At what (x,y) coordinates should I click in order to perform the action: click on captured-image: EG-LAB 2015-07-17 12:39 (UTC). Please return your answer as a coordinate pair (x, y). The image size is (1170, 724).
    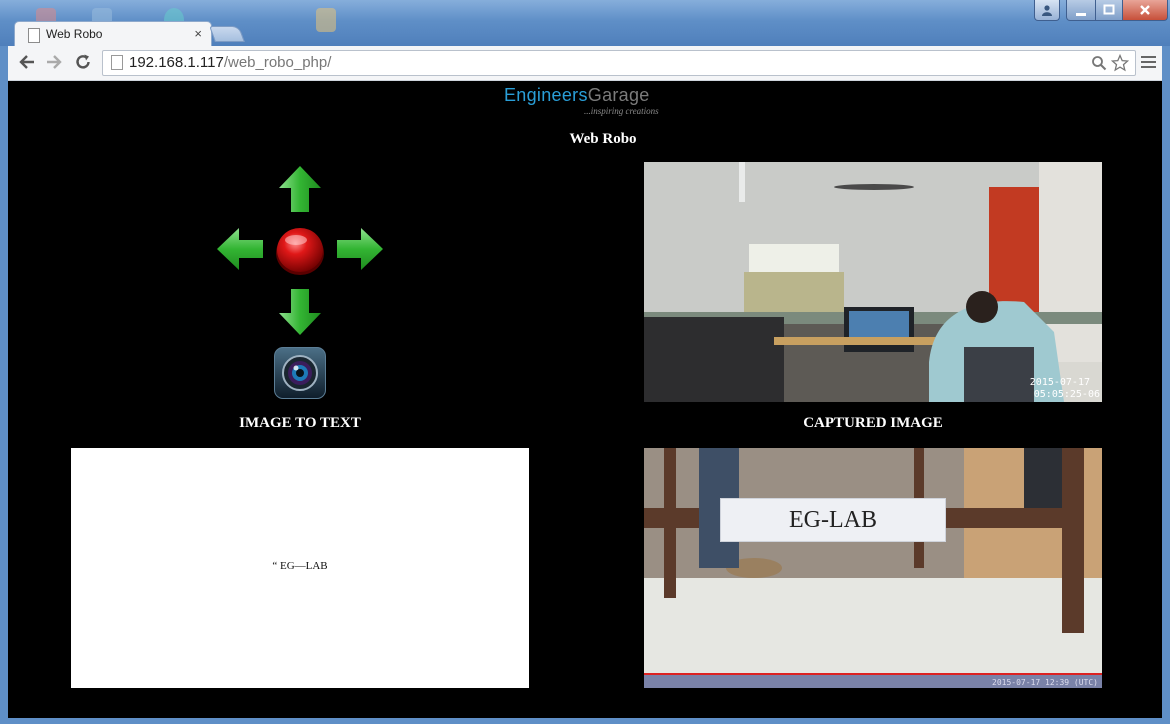
    Looking at the image, I should click on (873, 568).